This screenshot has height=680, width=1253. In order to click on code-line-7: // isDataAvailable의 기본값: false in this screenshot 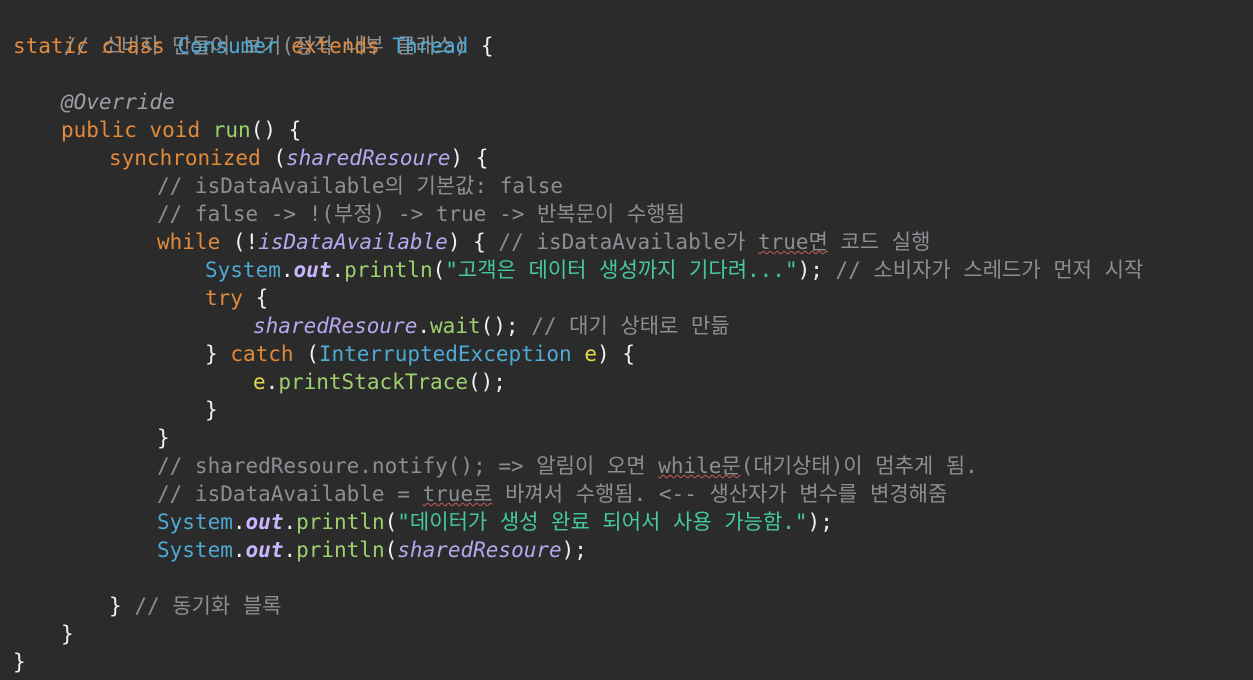, I will do `click(626, 186)`.